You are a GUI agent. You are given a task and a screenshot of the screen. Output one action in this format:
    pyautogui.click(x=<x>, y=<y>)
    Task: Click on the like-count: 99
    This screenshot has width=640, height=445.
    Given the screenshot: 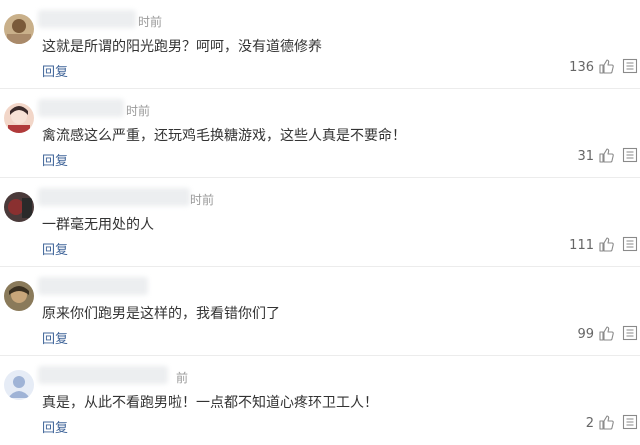 What is the action you would take?
    pyautogui.click(x=585, y=334)
    